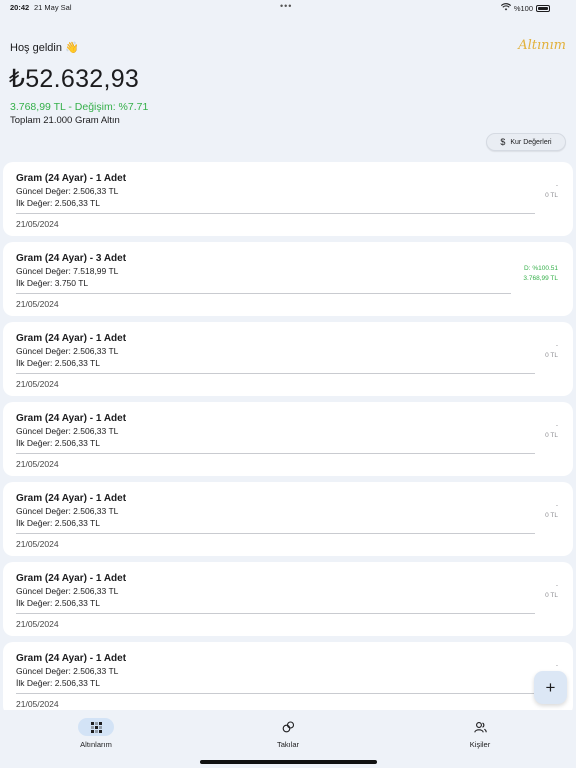  I want to click on total-change: 3.768,99 TL - Değişim: %7.71, so click(79, 107).